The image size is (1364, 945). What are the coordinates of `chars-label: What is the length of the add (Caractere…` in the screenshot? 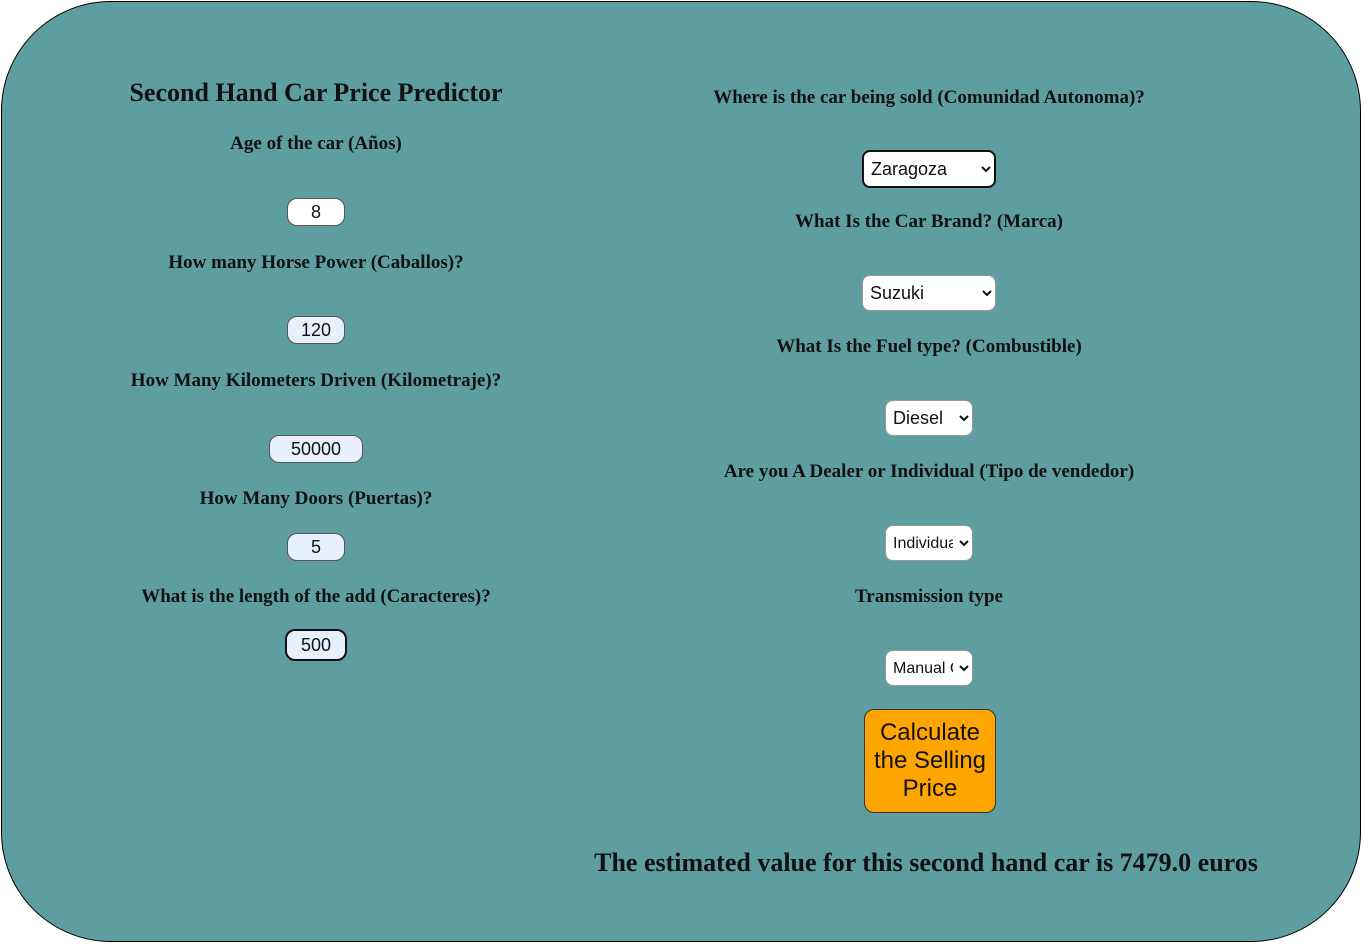 It's located at (316, 596).